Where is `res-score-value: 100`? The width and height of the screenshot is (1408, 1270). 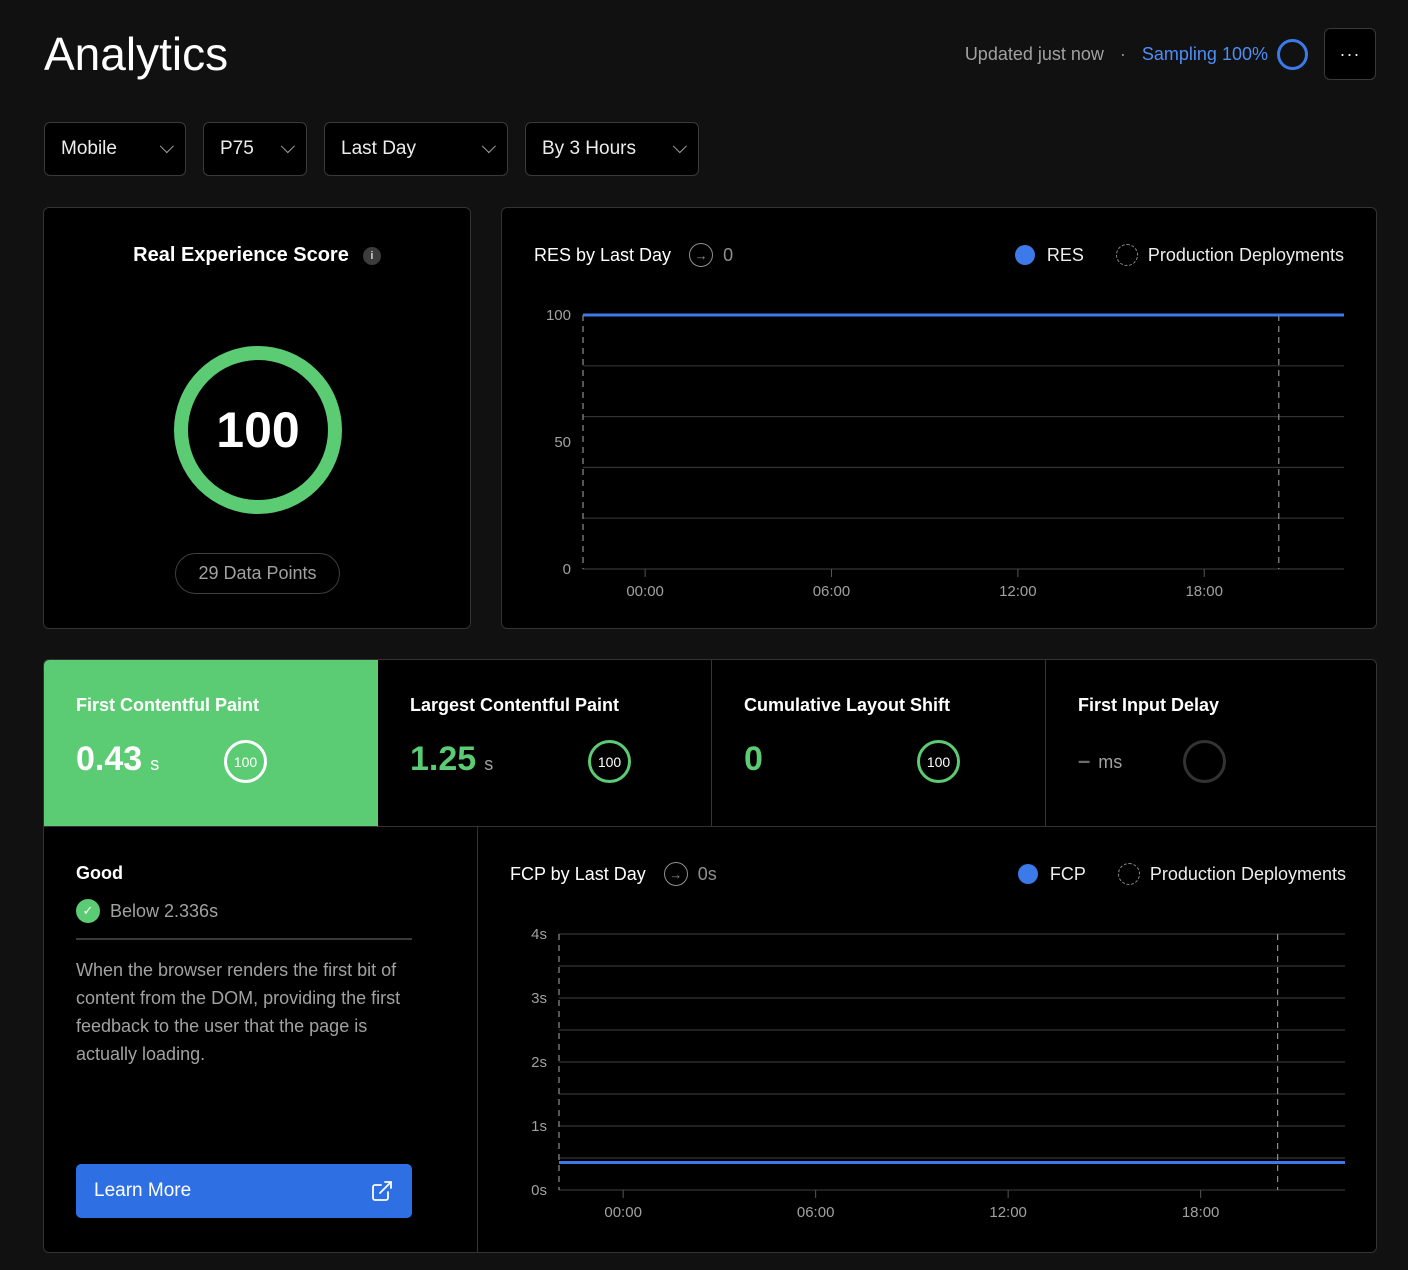
res-score-value: 100 is located at coordinates (258, 430).